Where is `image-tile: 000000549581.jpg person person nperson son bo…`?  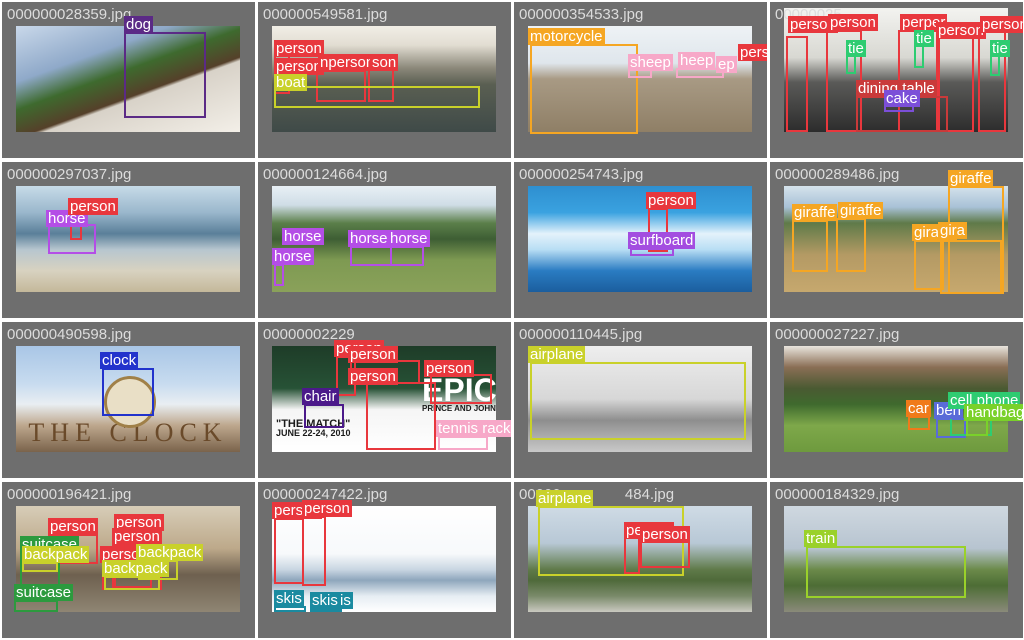
image-tile: 000000549581.jpg person person nperson son bo… is located at coordinates (384, 80).